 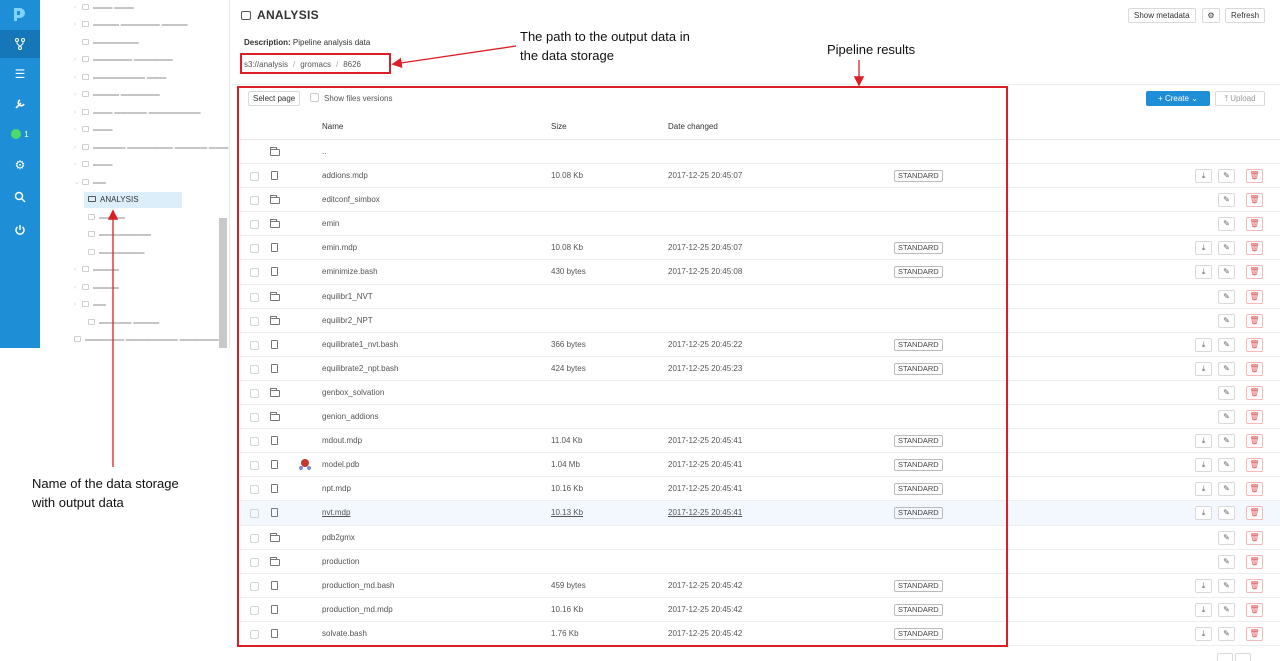 What do you see at coordinates (760, 321) in the screenshot?
I see `table-row: equilibr2_NPT ✎ 🗑` at bounding box center [760, 321].